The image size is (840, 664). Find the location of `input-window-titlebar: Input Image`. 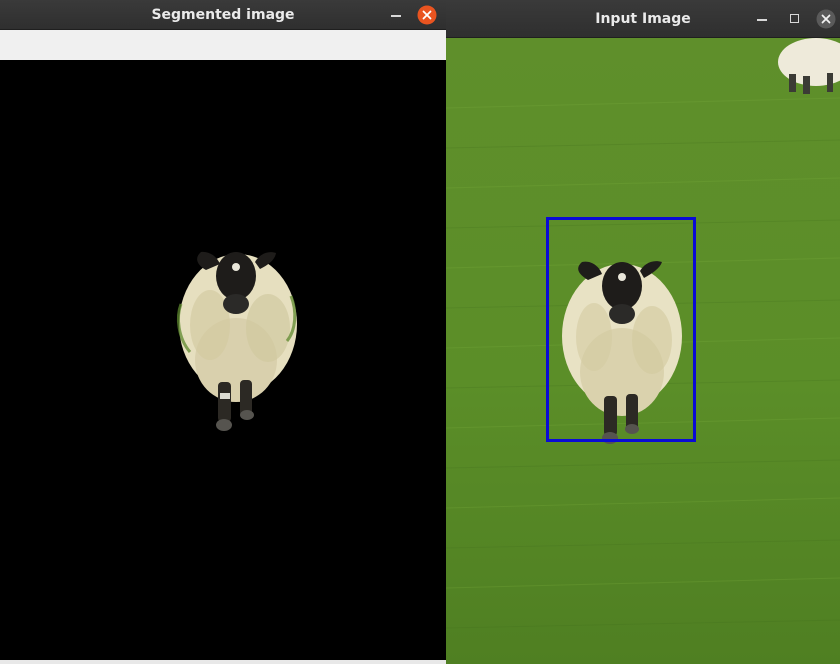

input-window-titlebar: Input Image is located at coordinates (643, 19).